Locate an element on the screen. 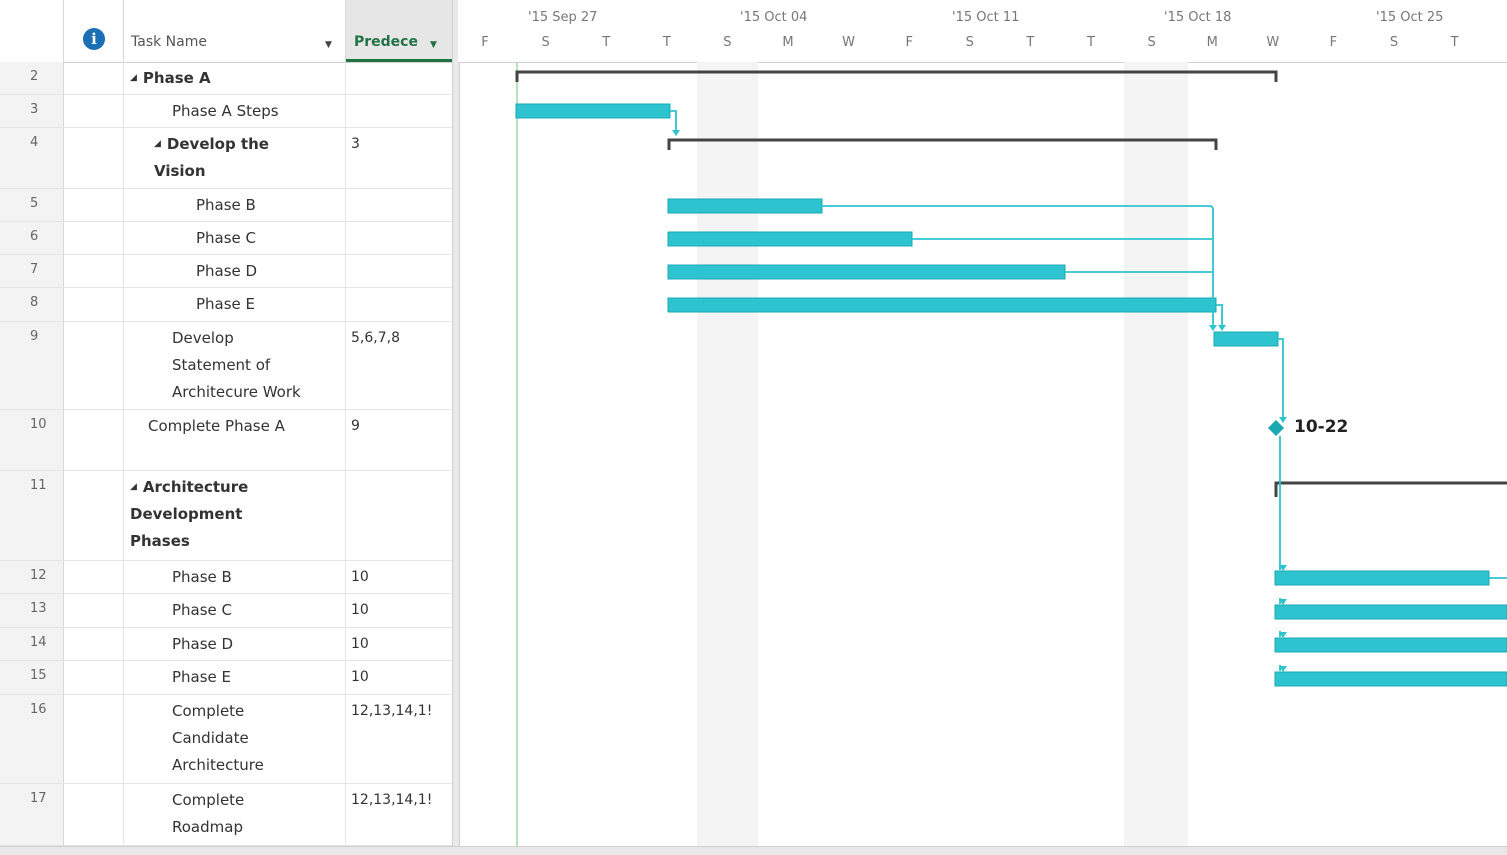 This screenshot has height=855, width=1507. task-bar-phase-e is located at coordinates (942, 305).